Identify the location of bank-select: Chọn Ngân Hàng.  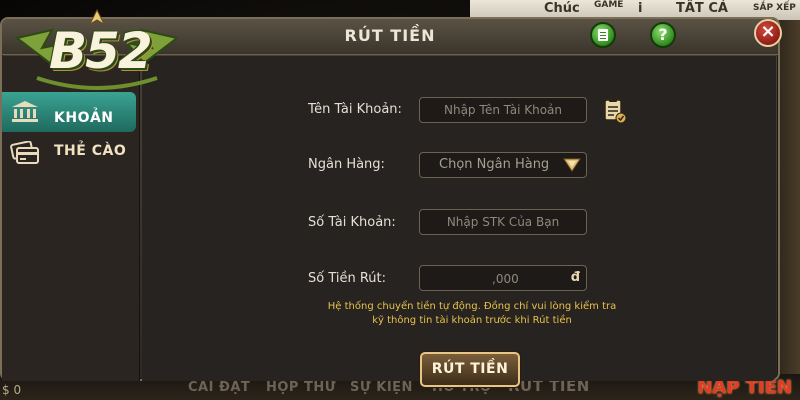
(503, 165).